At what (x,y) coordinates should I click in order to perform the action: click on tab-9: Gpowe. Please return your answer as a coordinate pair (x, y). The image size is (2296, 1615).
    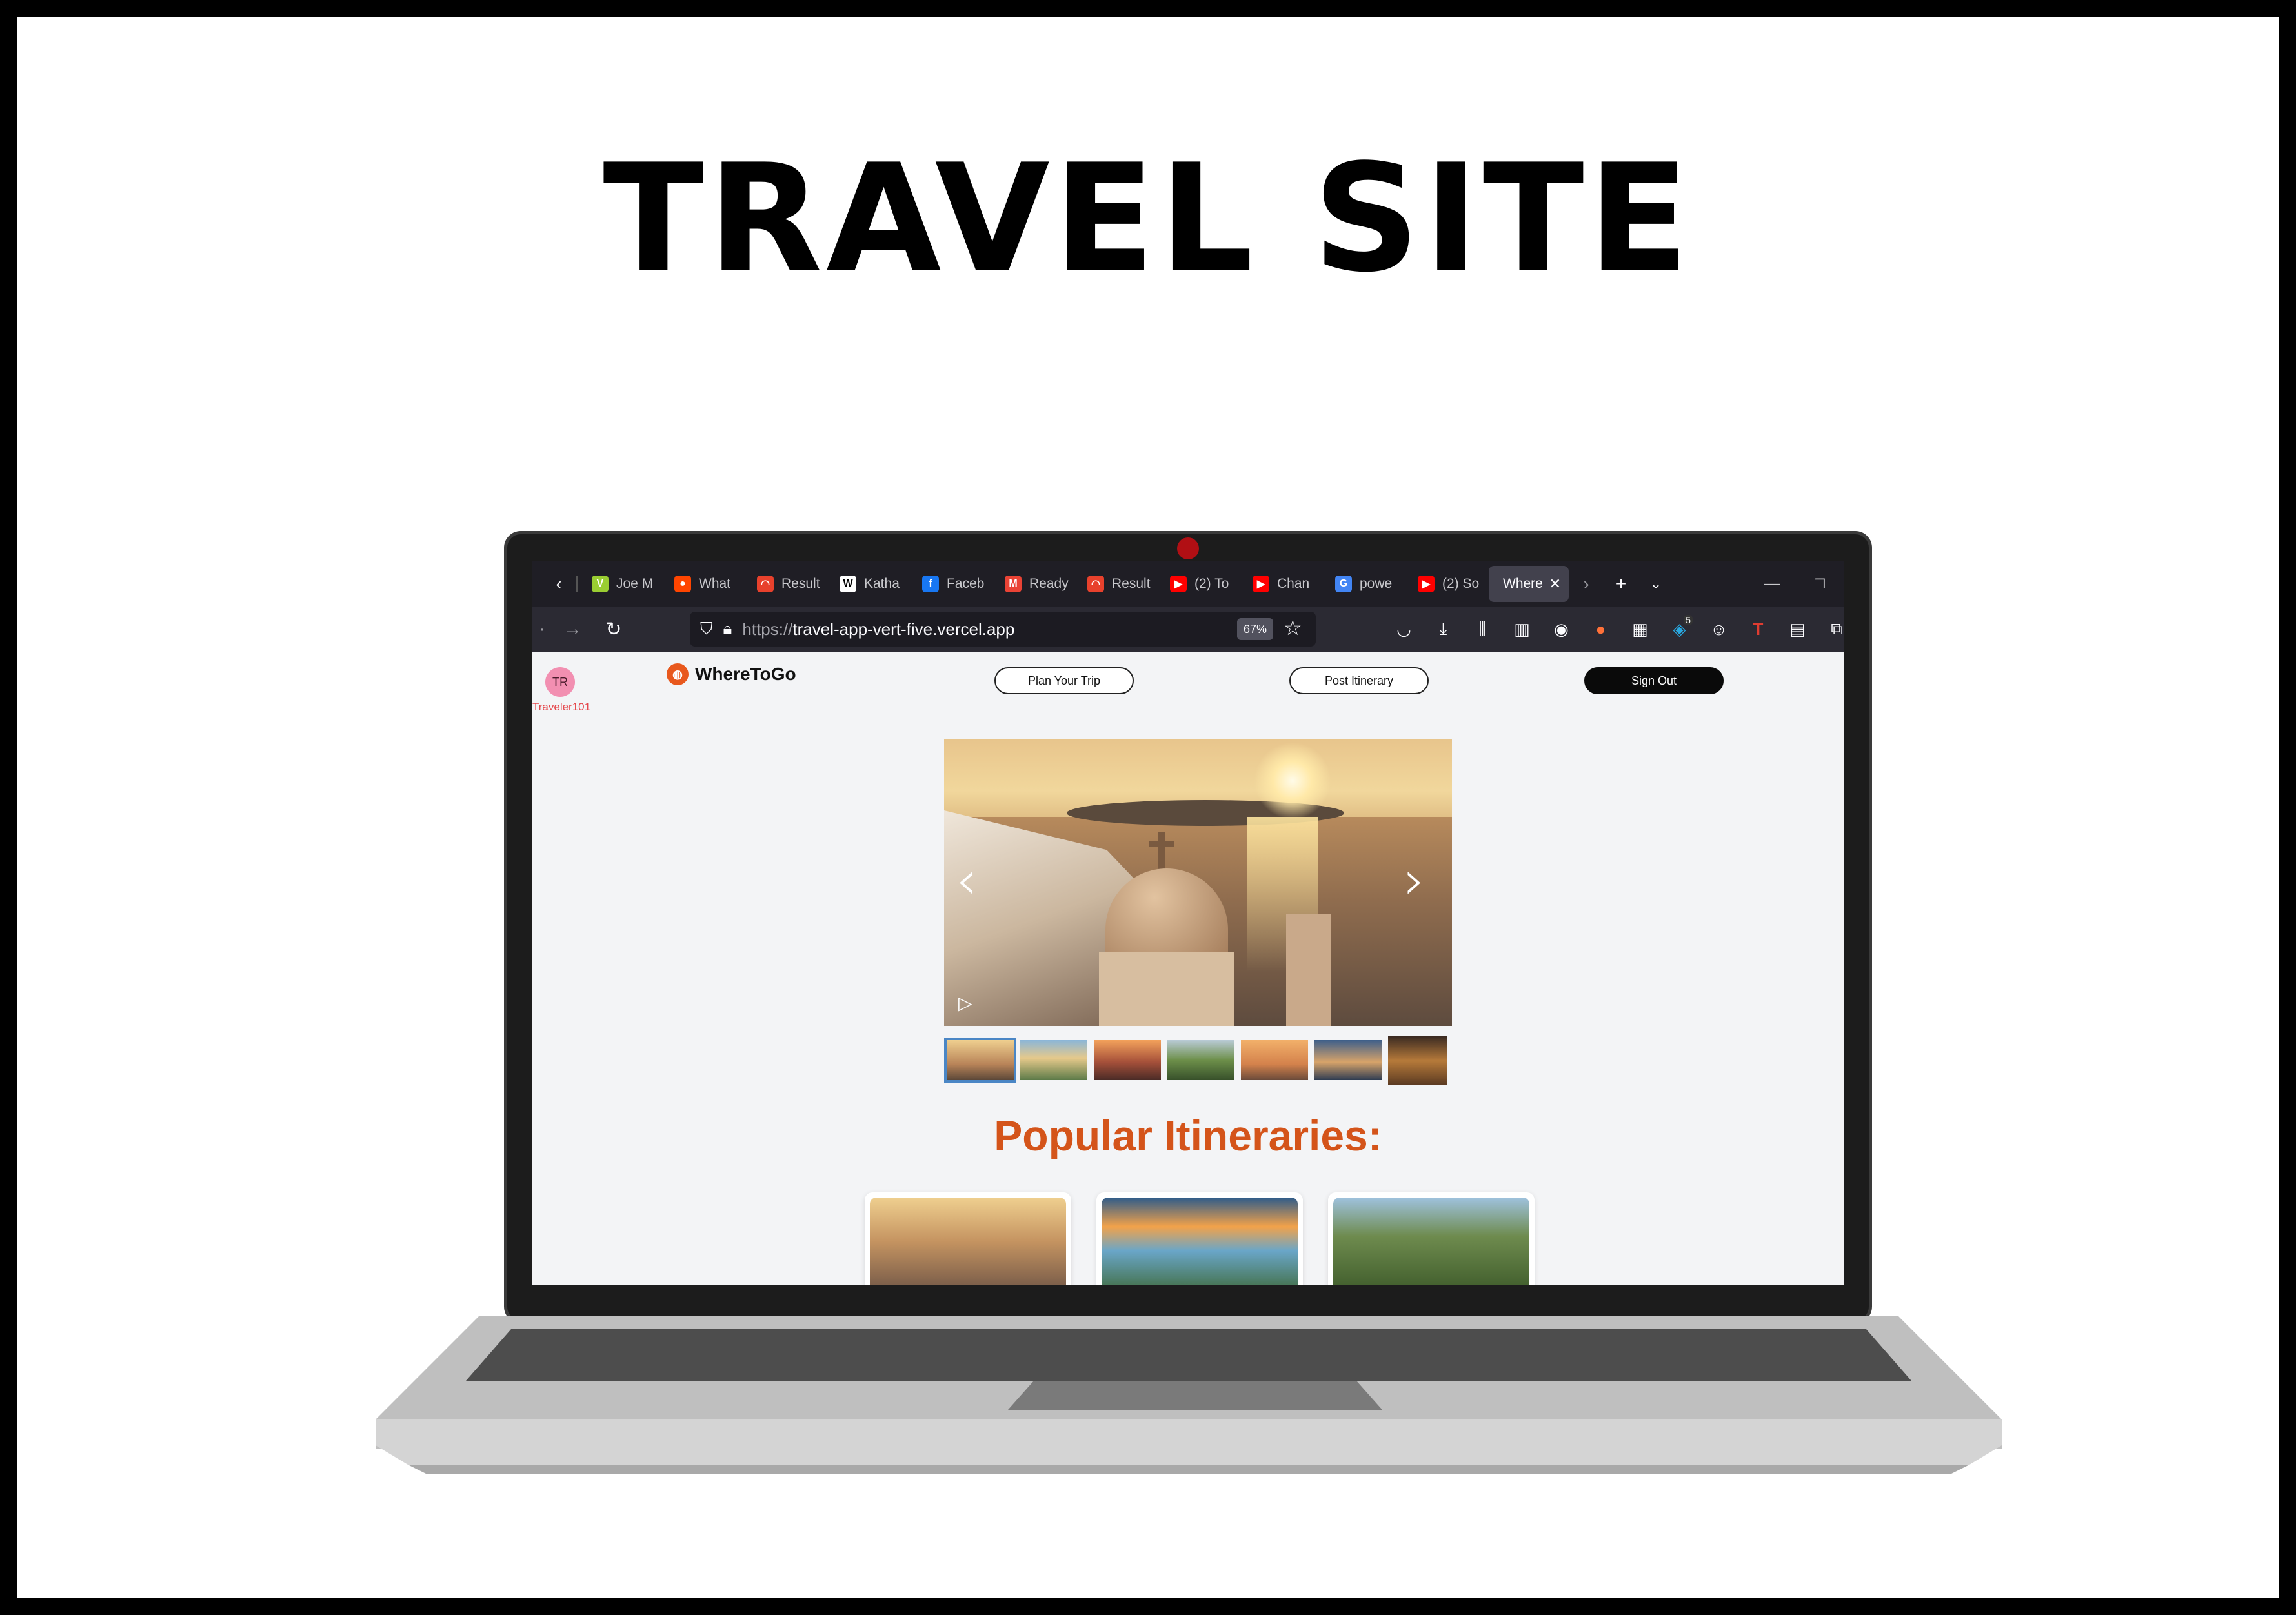
    Looking at the image, I should click on (1362, 584).